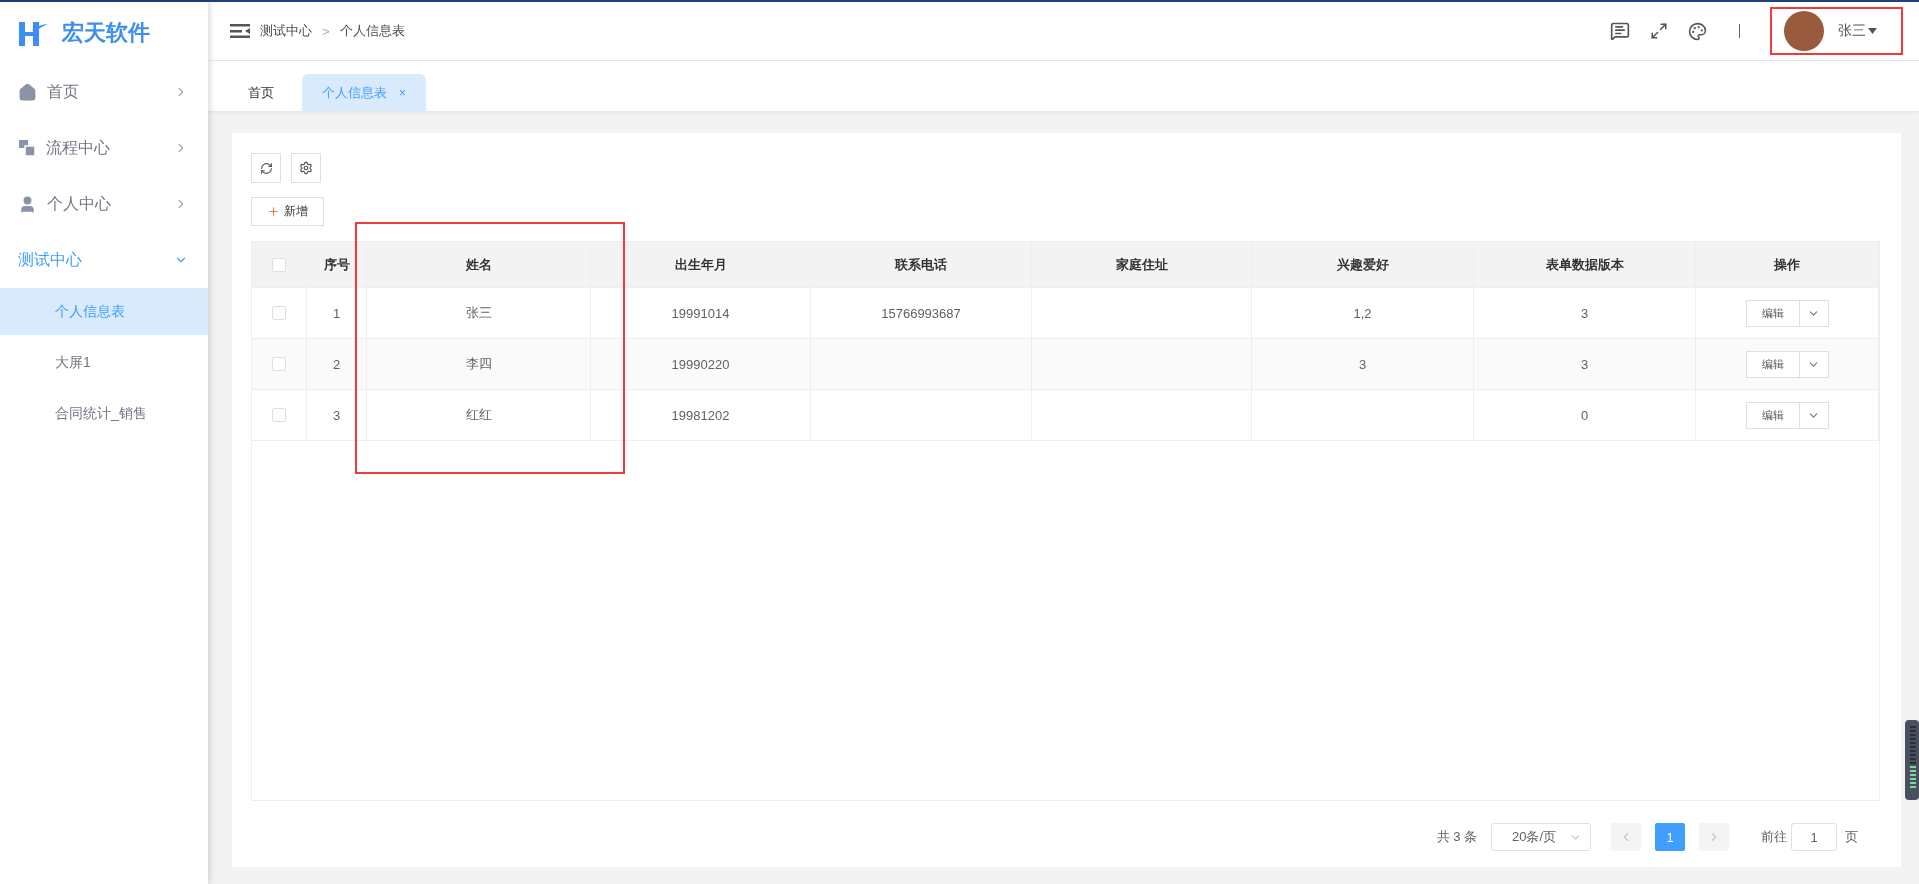 The image size is (1919, 884). Describe the element at coordinates (479, 313) in the screenshot. I see `table-cell: 张三` at that location.